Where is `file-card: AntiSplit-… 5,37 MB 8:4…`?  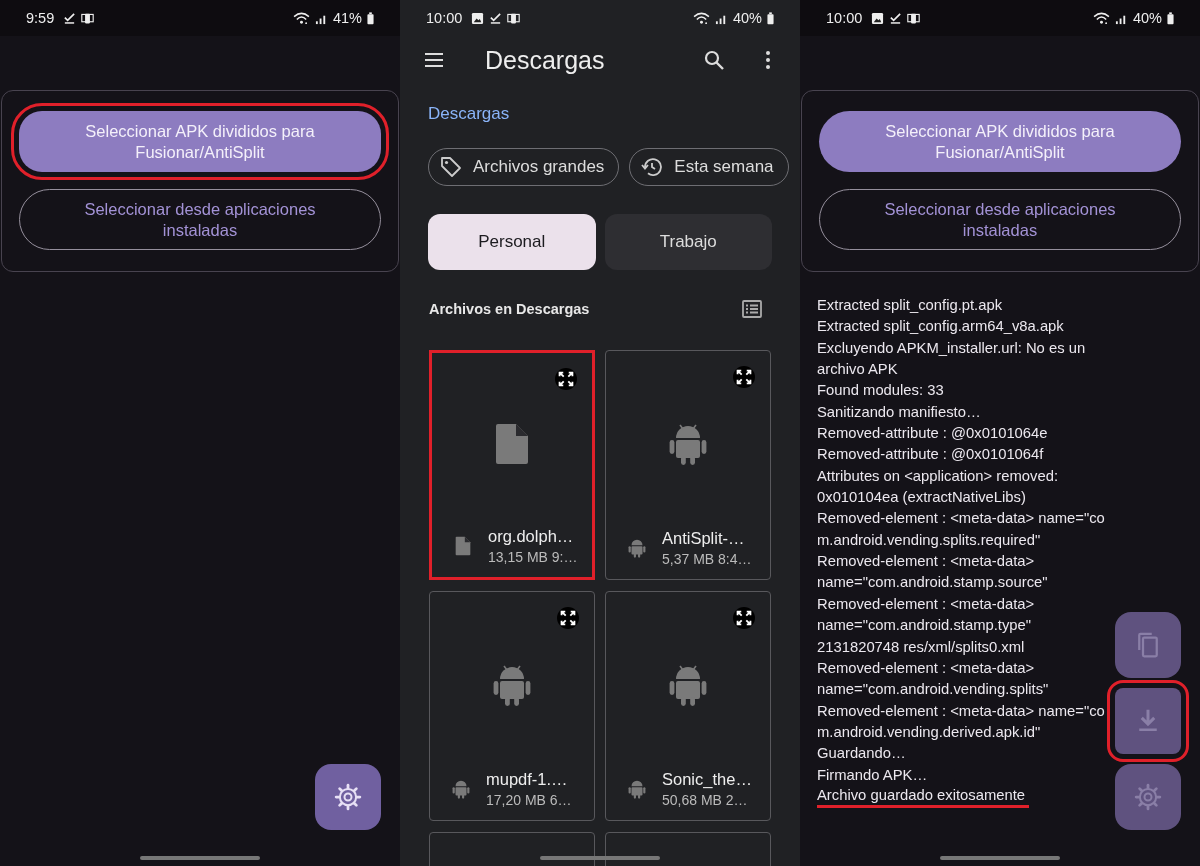
file-card: AntiSplit-… 5,37 MB 8:4… is located at coordinates (688, 465).